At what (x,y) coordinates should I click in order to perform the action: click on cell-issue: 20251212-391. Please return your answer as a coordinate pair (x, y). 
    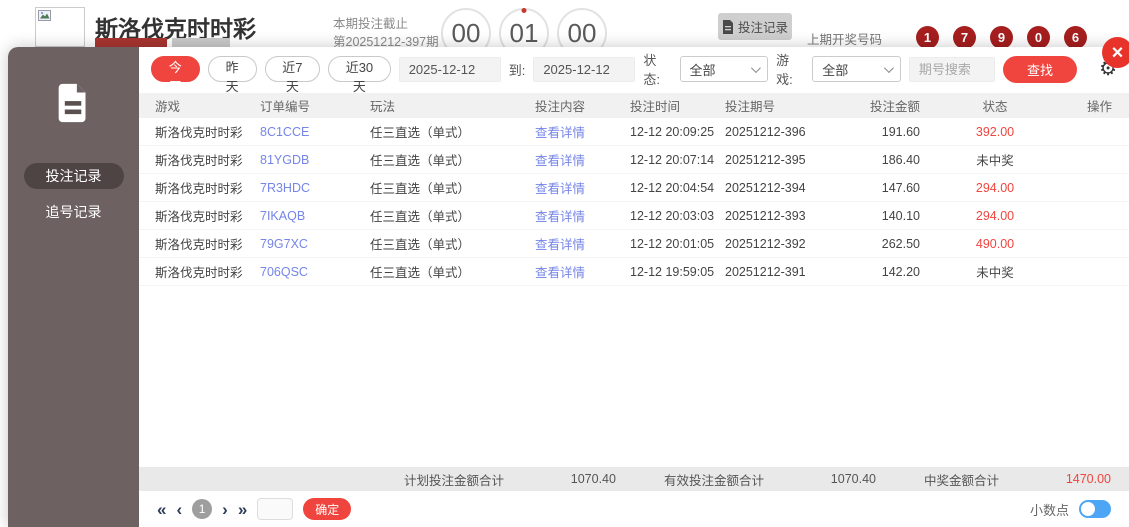
    Looking at the image, I should click on (765, 271).